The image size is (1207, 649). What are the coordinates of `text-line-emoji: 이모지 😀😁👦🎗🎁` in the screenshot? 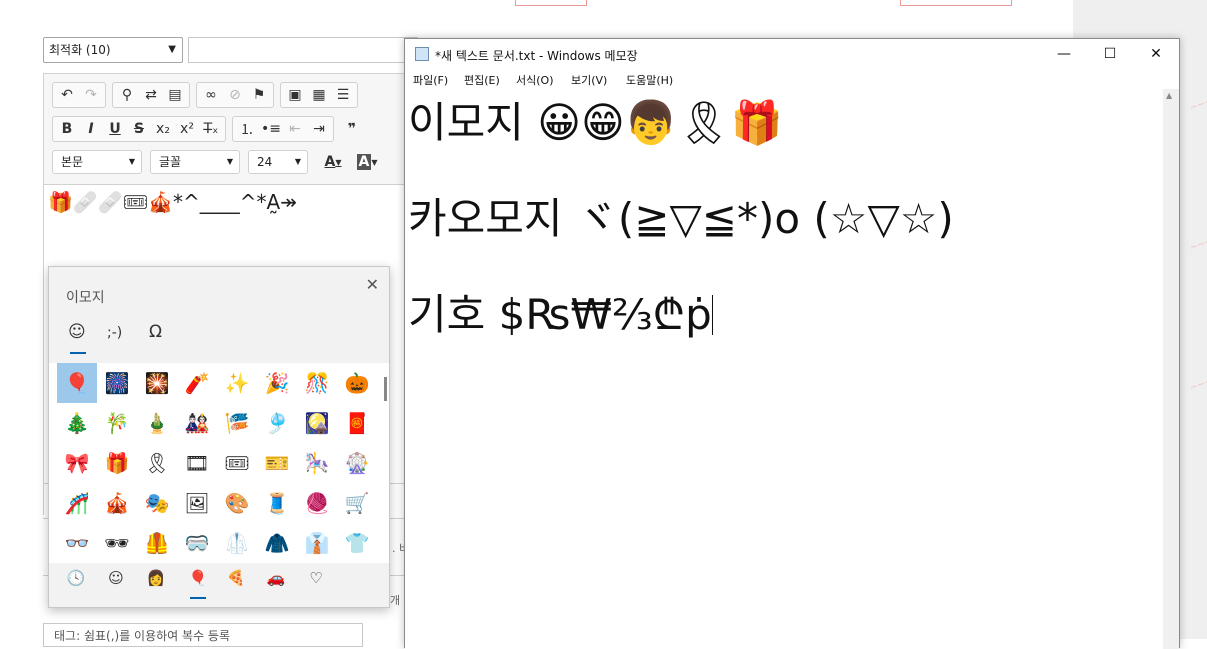 It's located at (595, 119).